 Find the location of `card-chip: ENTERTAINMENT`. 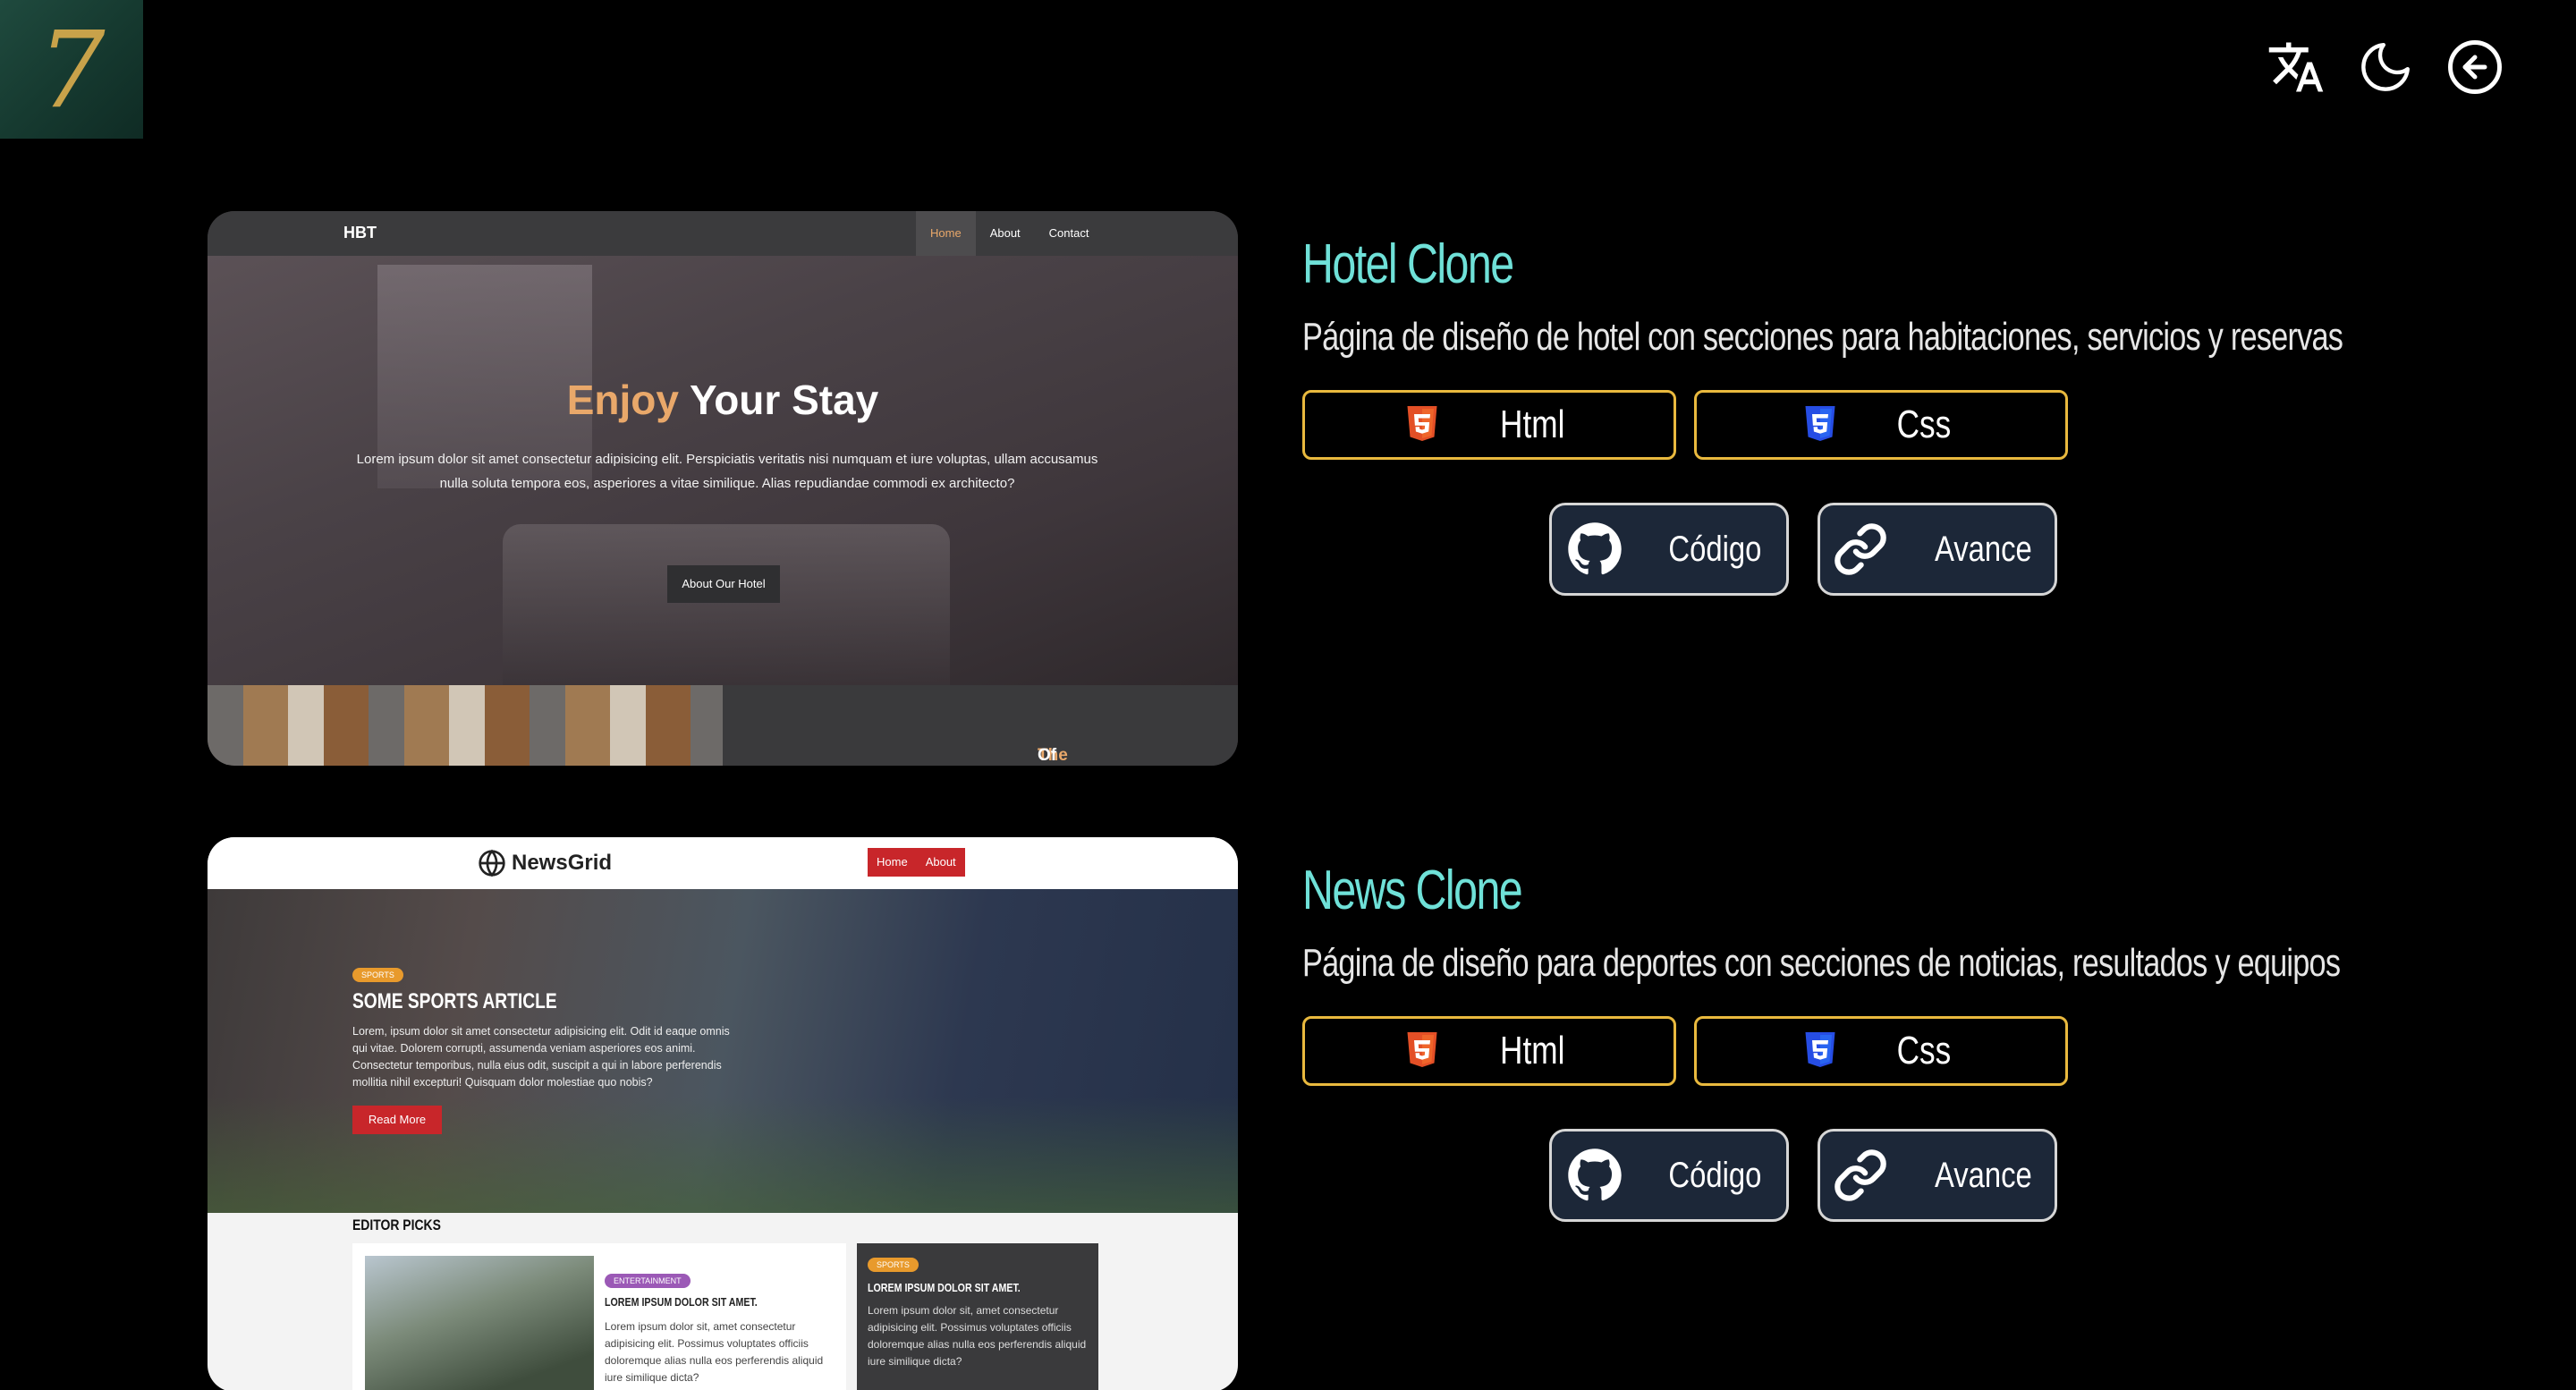

card-chip: ENTERTAINMENT is located at coordinates (648, 1281).